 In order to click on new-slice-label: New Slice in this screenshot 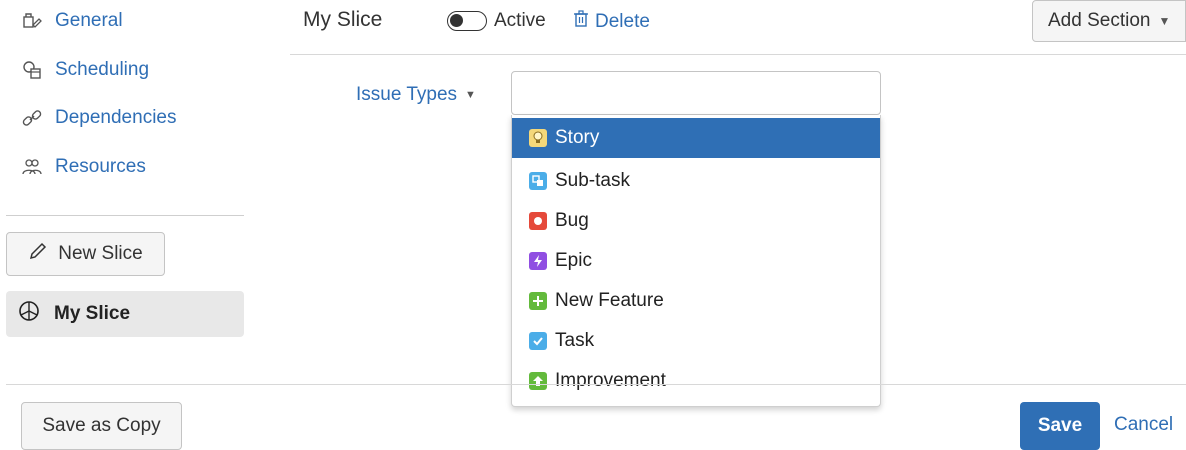, I will do `click(100, 253)`.